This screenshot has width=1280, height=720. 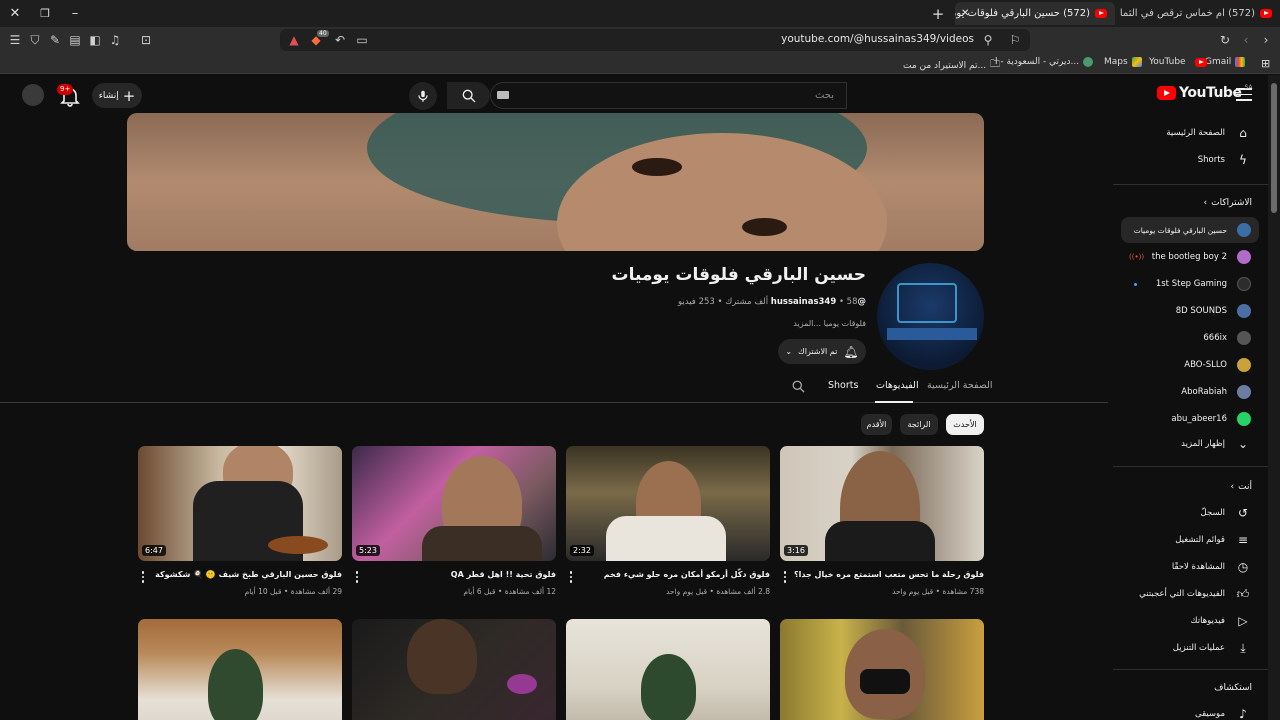 I want to click on chip-oldest: الأقدم, so click(x=876, y=424).